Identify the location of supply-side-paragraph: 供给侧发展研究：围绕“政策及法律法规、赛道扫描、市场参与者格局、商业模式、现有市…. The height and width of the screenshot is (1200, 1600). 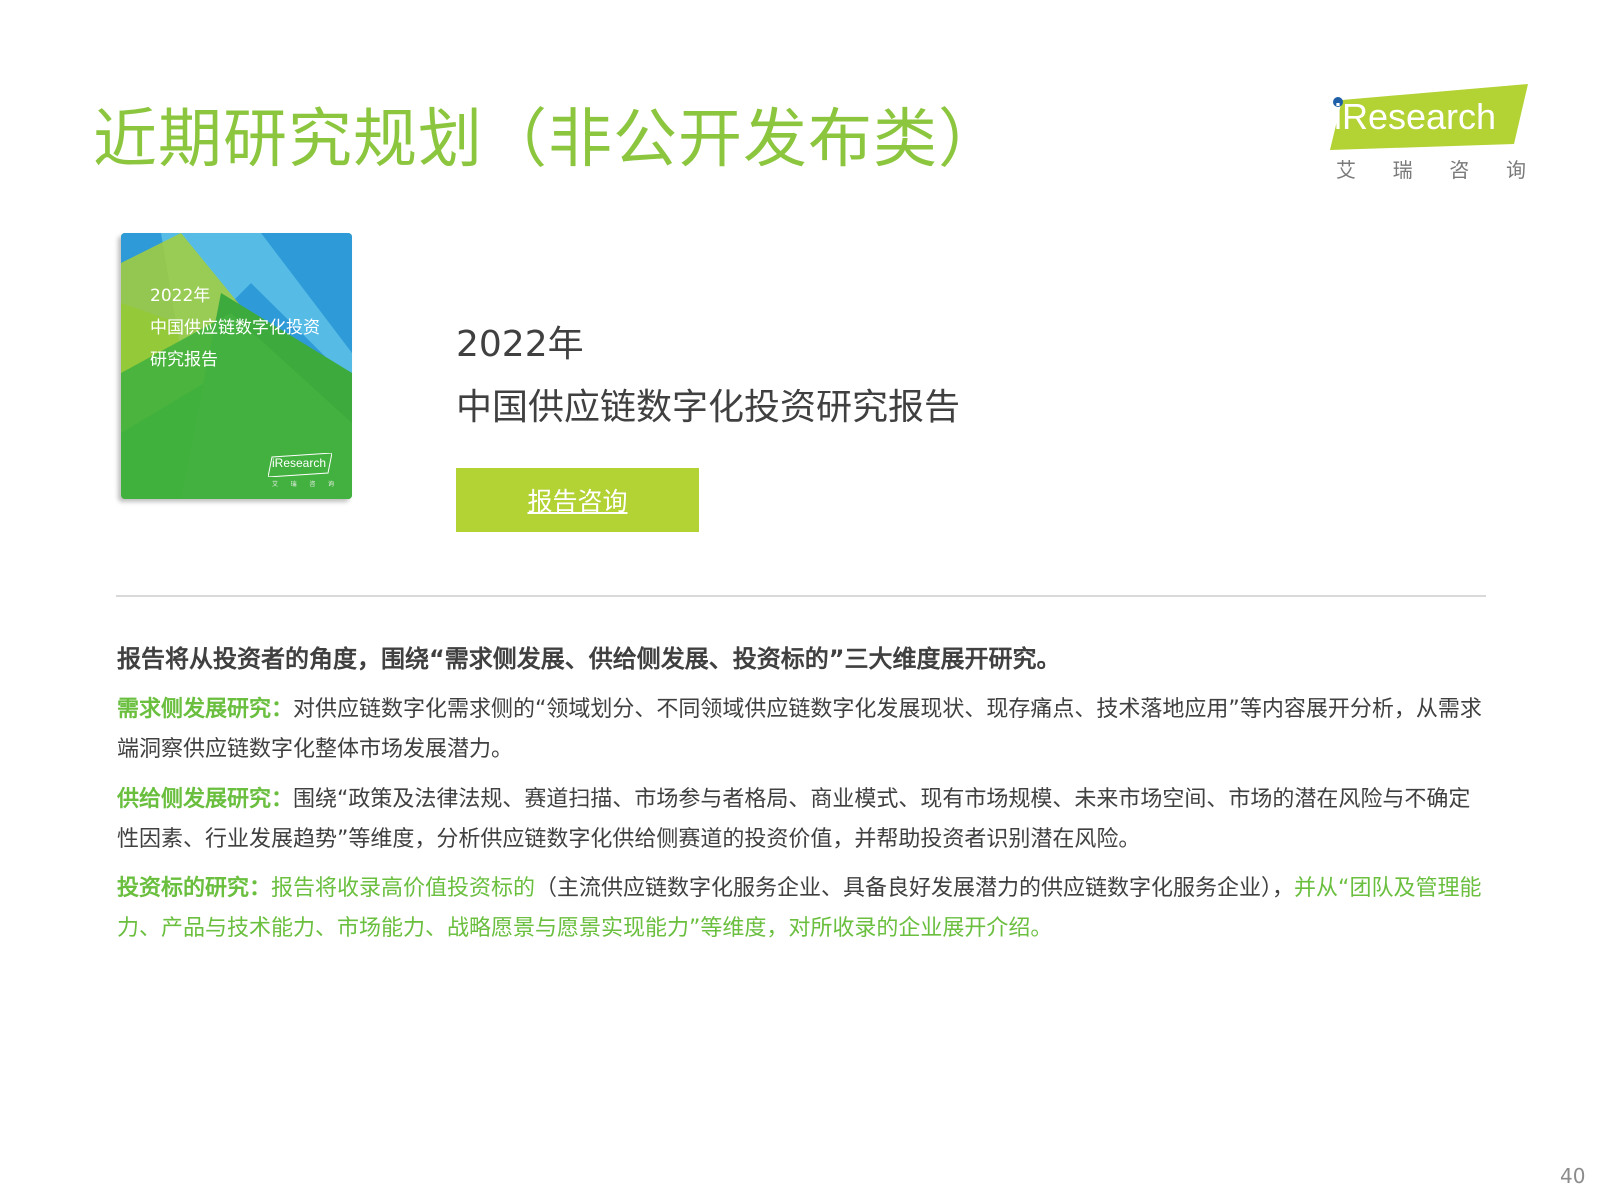
(803, 820).